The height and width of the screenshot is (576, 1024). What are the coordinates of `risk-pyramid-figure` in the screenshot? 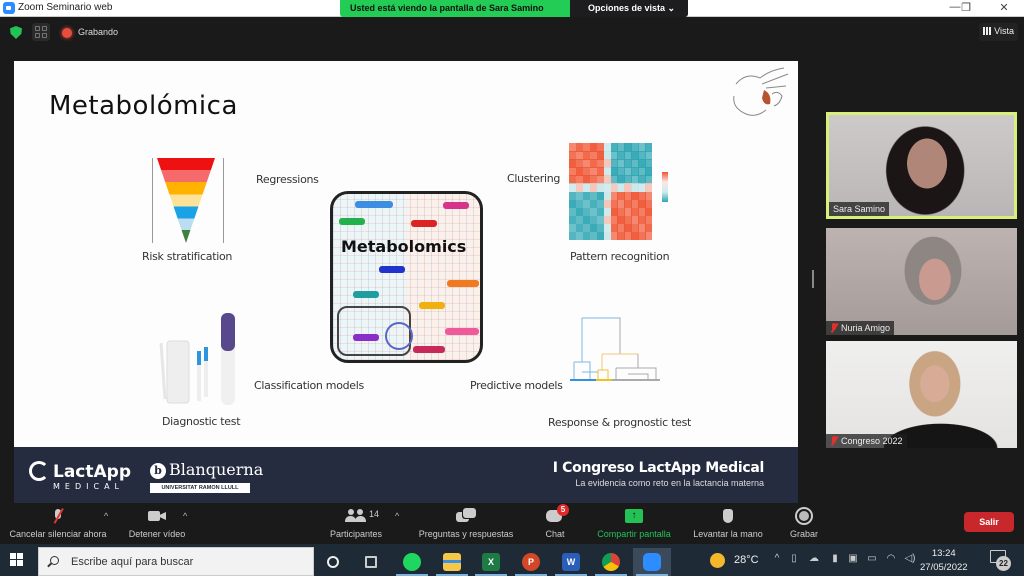 It's located at (188, 200).